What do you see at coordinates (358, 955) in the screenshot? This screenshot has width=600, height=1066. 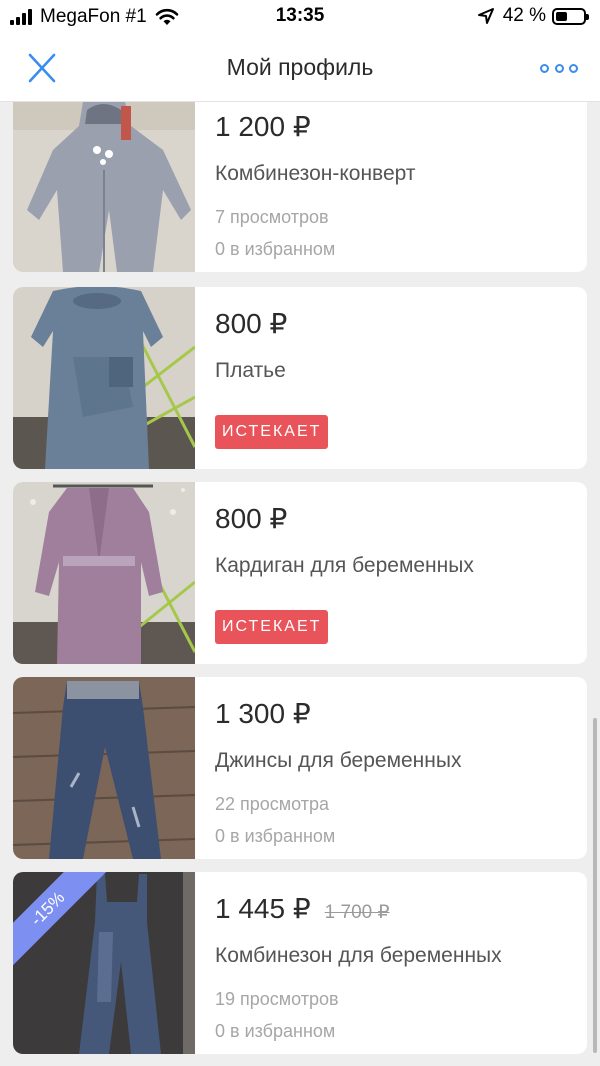 I see `listing-title: Комбинезон для беременных` at bounding box center [358, 955].